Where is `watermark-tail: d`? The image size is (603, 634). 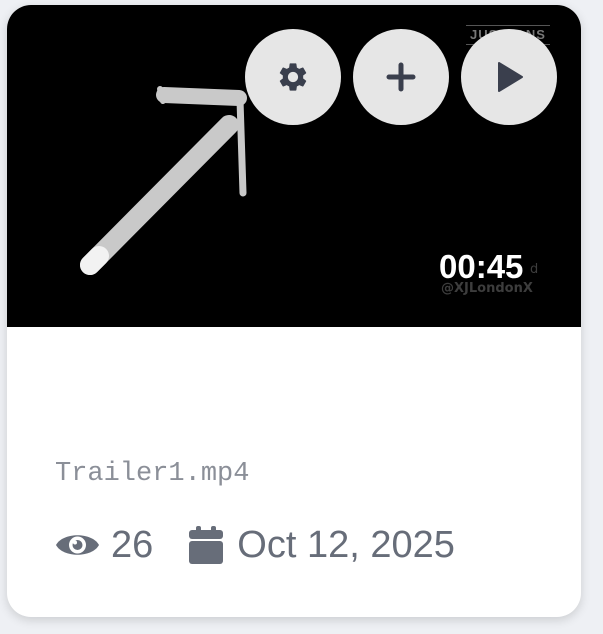 watermark-tail: d is located at coordinates (534, 269).